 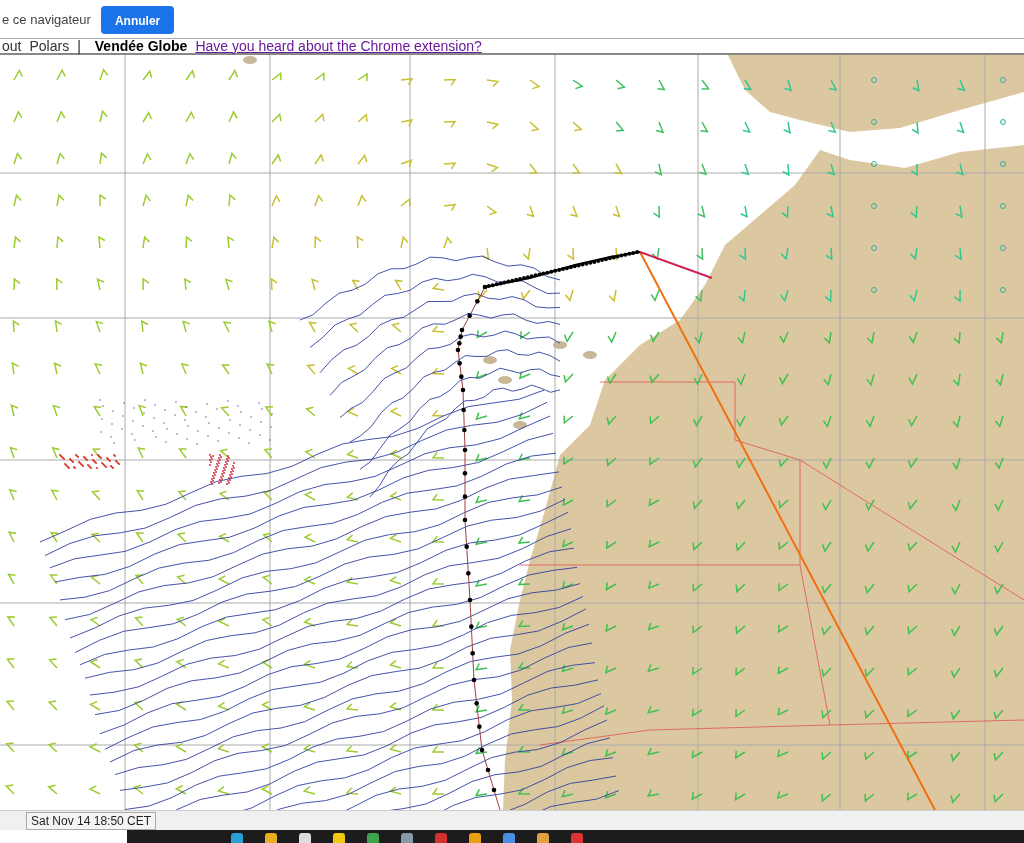 I want to click on menu-link: out, so click(x=12, y=46).